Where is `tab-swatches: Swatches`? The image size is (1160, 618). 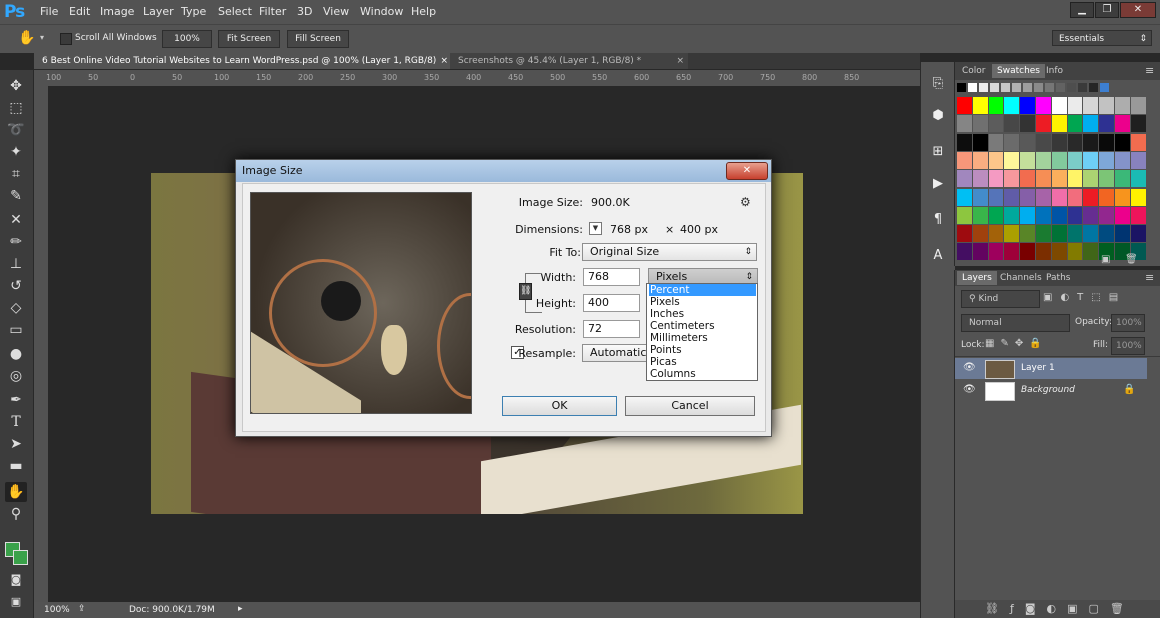
tab-swatches: Swatches is located at coordinates (1018, 71).